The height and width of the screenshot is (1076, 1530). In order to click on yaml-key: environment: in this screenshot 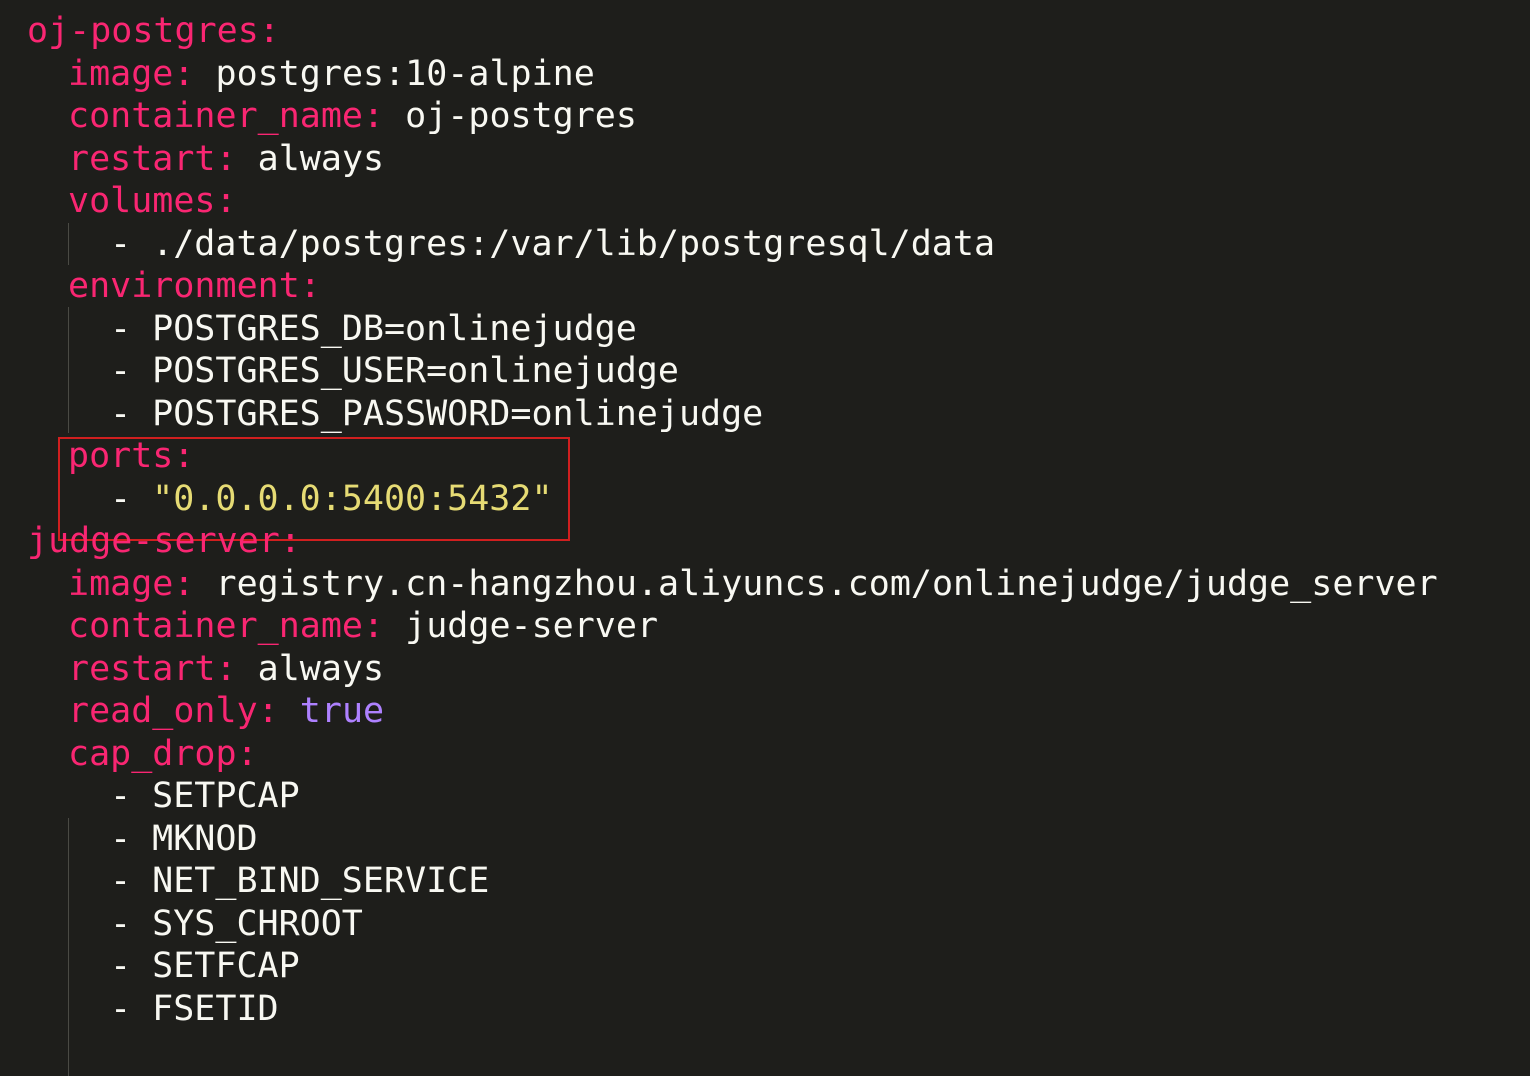, I will do `click(194, 286)`.